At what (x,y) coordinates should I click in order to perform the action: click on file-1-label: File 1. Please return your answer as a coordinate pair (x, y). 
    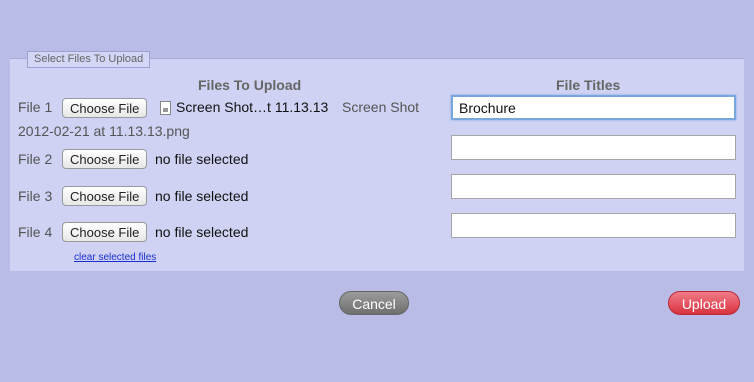
    Looking at the image, I should click on (35, 107).